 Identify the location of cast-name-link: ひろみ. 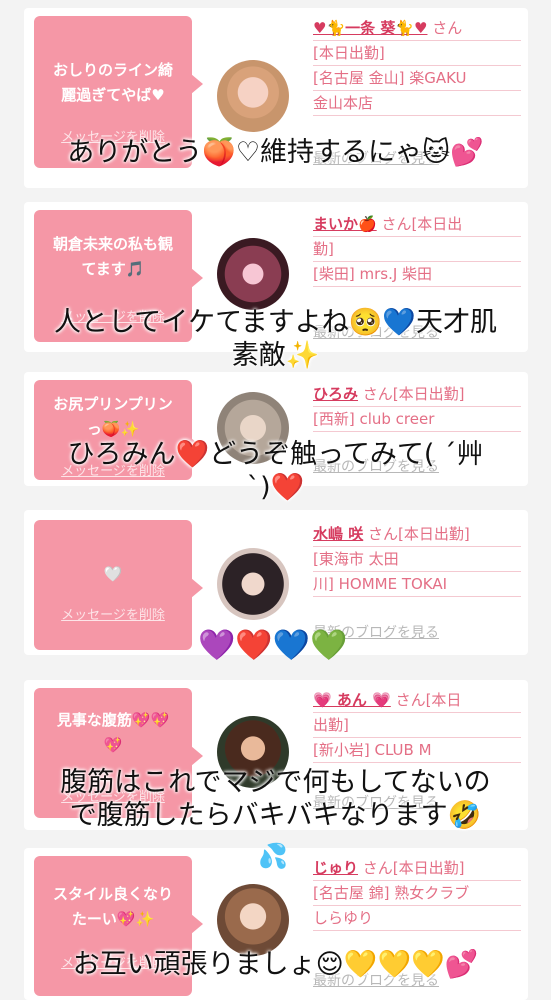
(335, 394).